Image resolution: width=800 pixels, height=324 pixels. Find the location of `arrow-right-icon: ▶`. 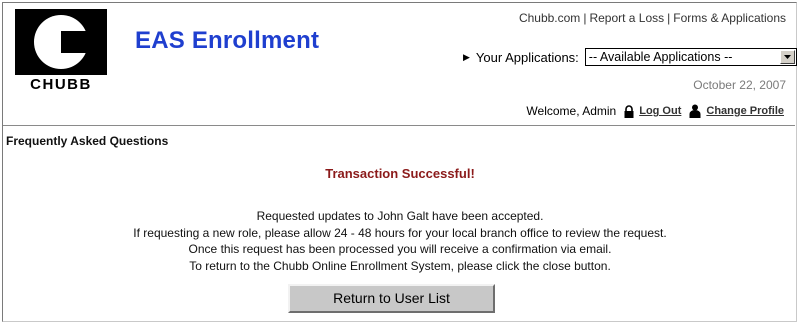

arrow-right-icon: ▶ is located at coordinates (466, 56).